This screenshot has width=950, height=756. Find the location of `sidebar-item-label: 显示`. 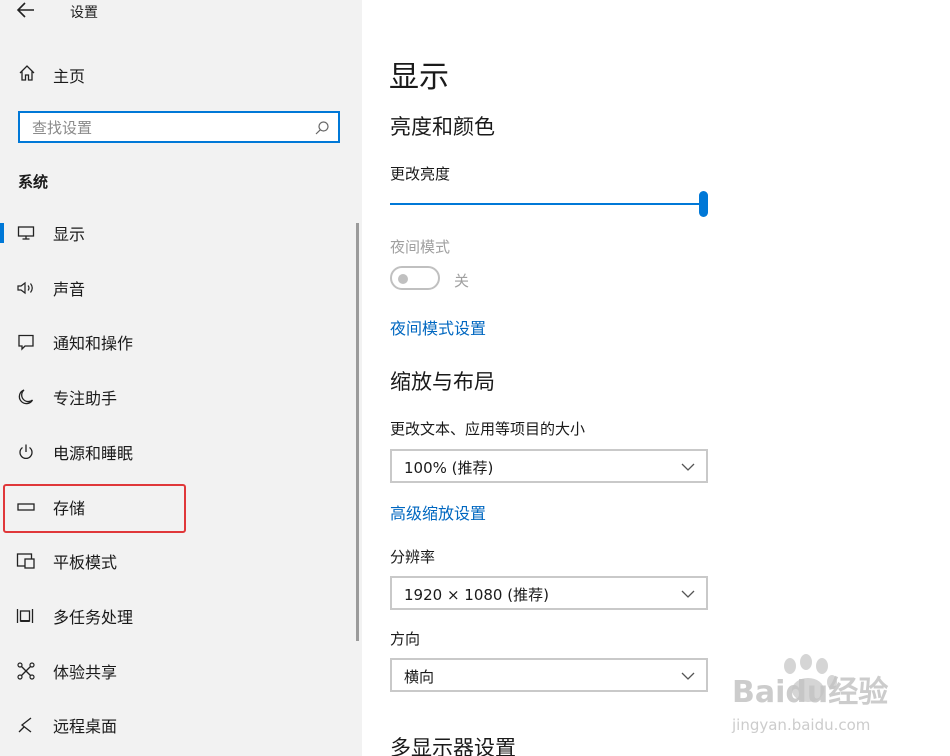

sidebar-item-label: 显示 is located at coordinates (69, 234).